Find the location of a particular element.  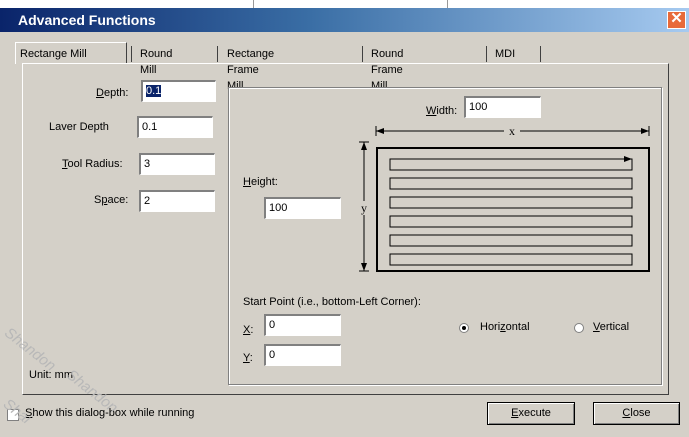

y-dimension-label: y is located at coordinates (364, 208).